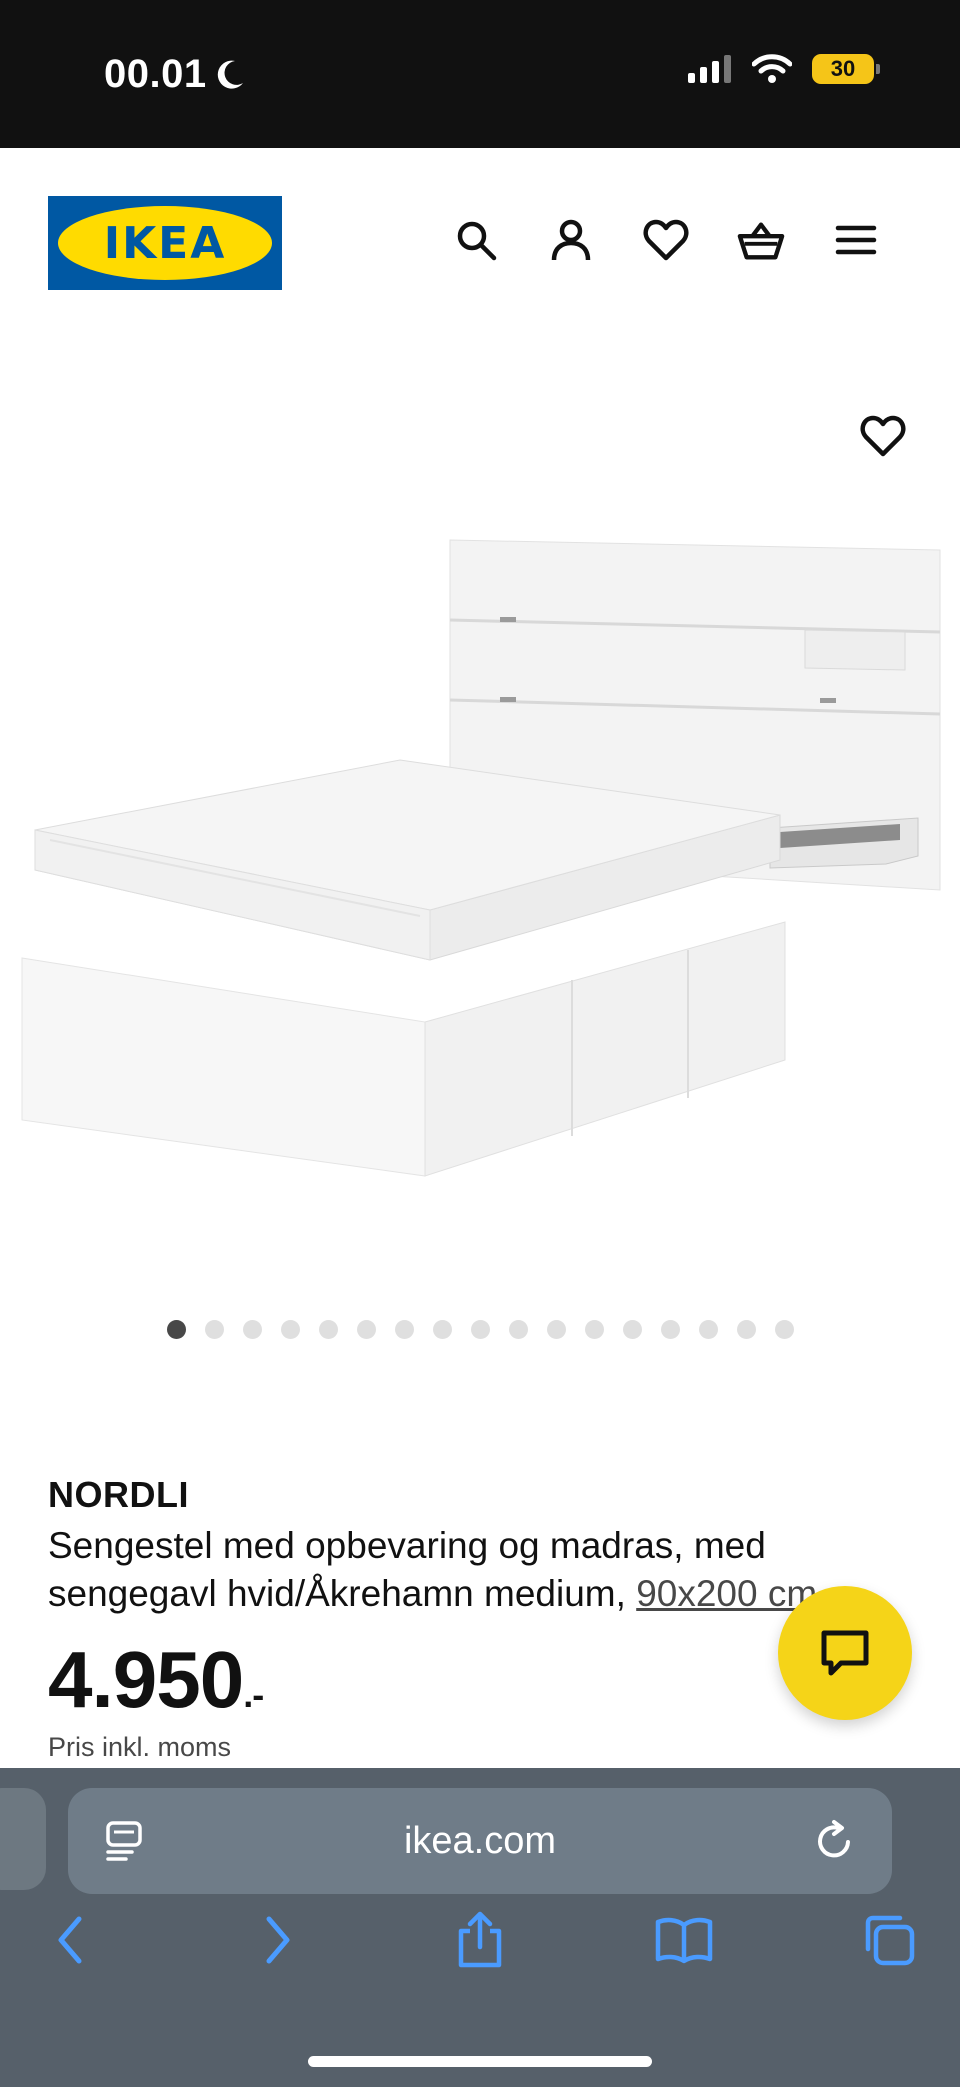 The width and height of the screenshot is (960, 2087). I want to click on price-main: 4.950, so click(146, 1679).